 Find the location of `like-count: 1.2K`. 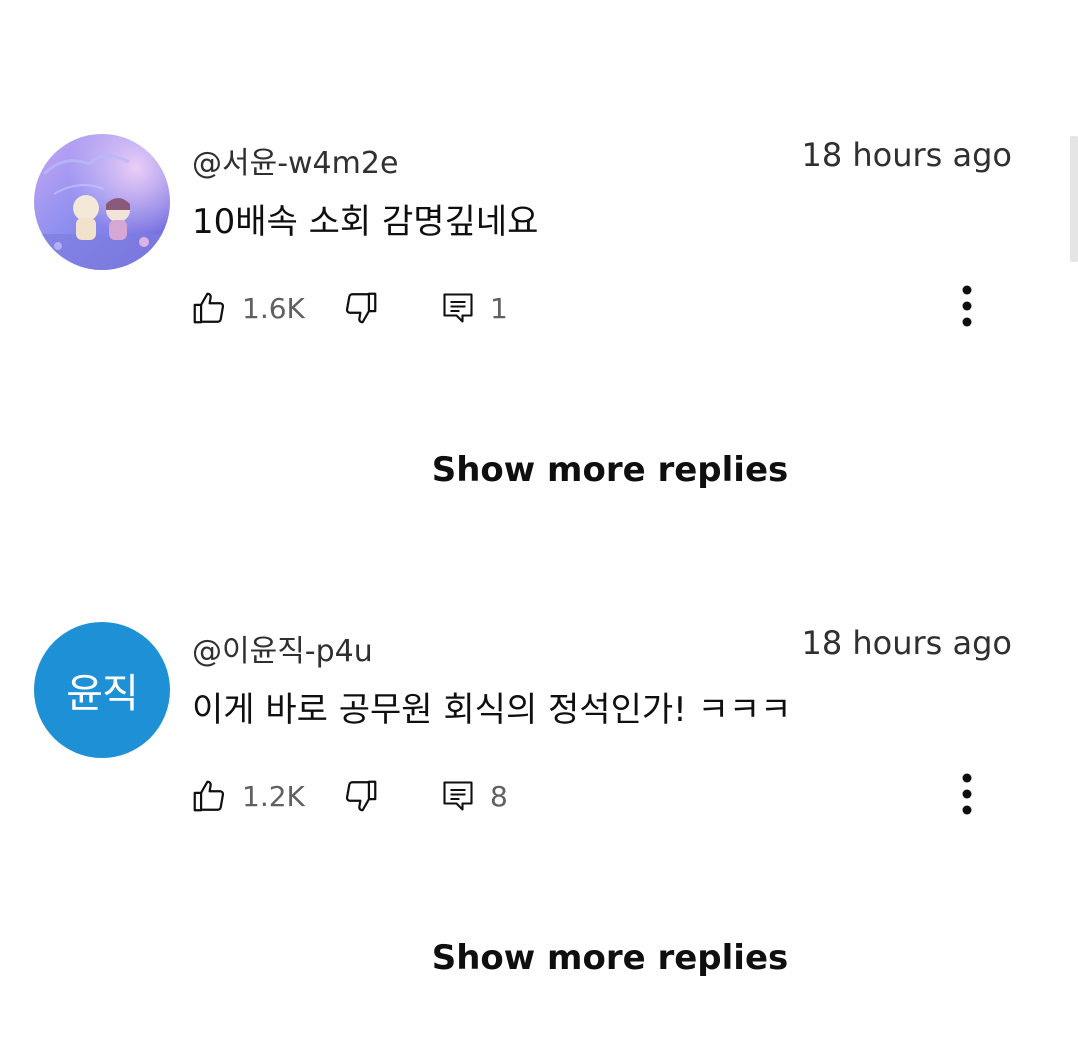

like-count: 1.2K is located at coordinates (273, 796).